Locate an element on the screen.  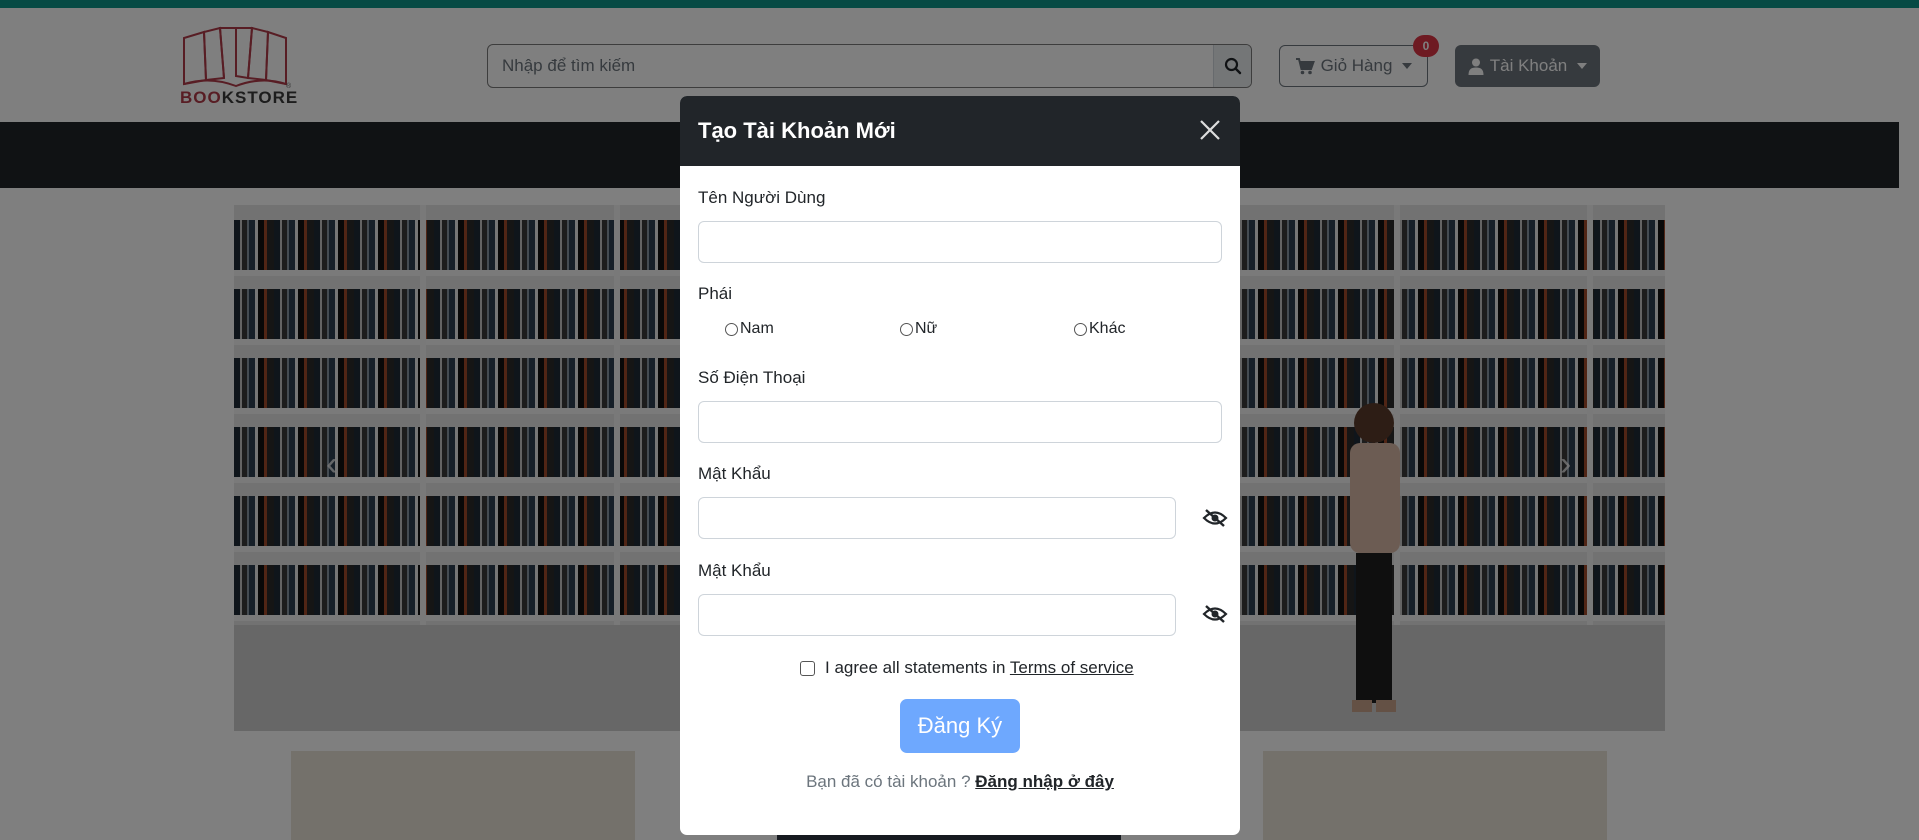
phone-input is located at coordinates (960, 422).